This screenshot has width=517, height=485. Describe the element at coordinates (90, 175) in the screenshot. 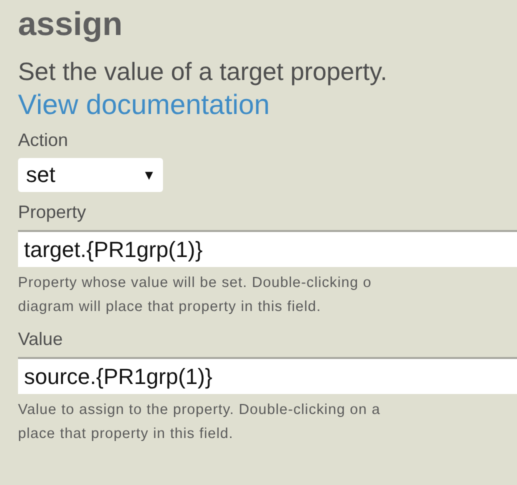

I see `action-dropdown: set ▾` at that location.